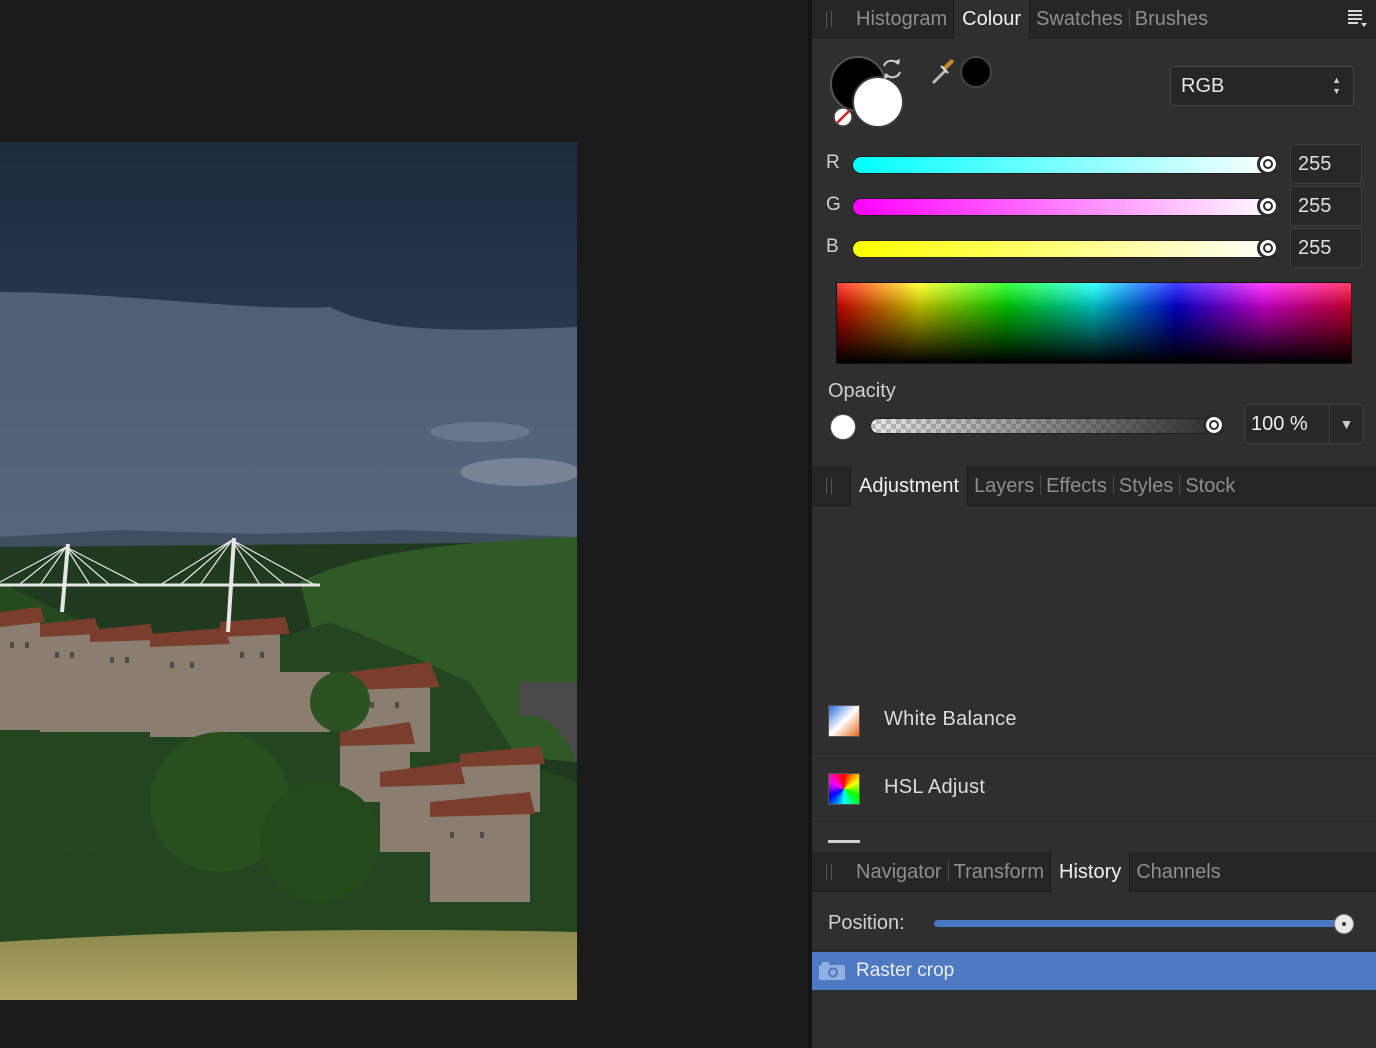  What do you see at coordinates (1344, 924) in the screenshot?
I see `history-position-thumb` at bounding box center [1344, 924].